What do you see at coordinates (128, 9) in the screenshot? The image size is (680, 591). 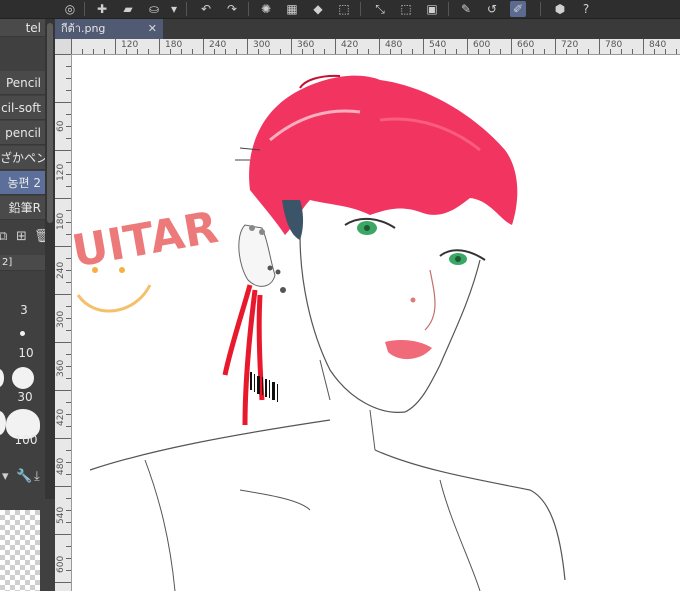 I see `open-icon: ▰` at bounding box center [128, 9].